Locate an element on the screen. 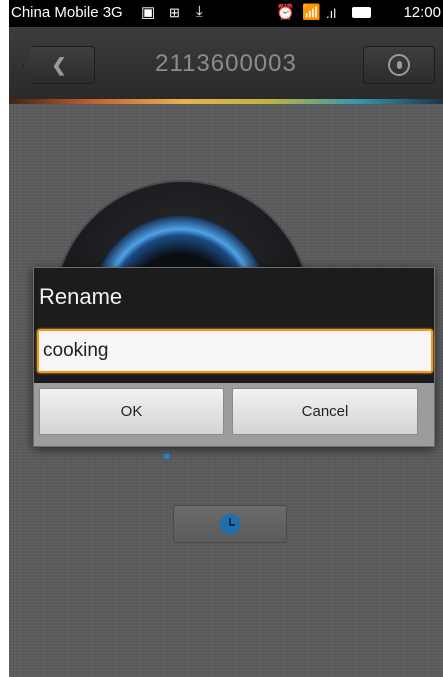 The height and width of the screenshot is (677, 443). clock-icon is located at coordinates (230, 524).